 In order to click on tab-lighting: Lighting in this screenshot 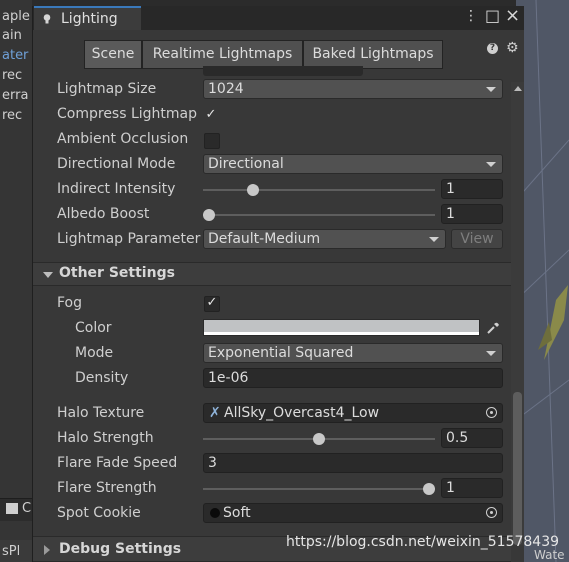, I will do `click(87, 18)`.